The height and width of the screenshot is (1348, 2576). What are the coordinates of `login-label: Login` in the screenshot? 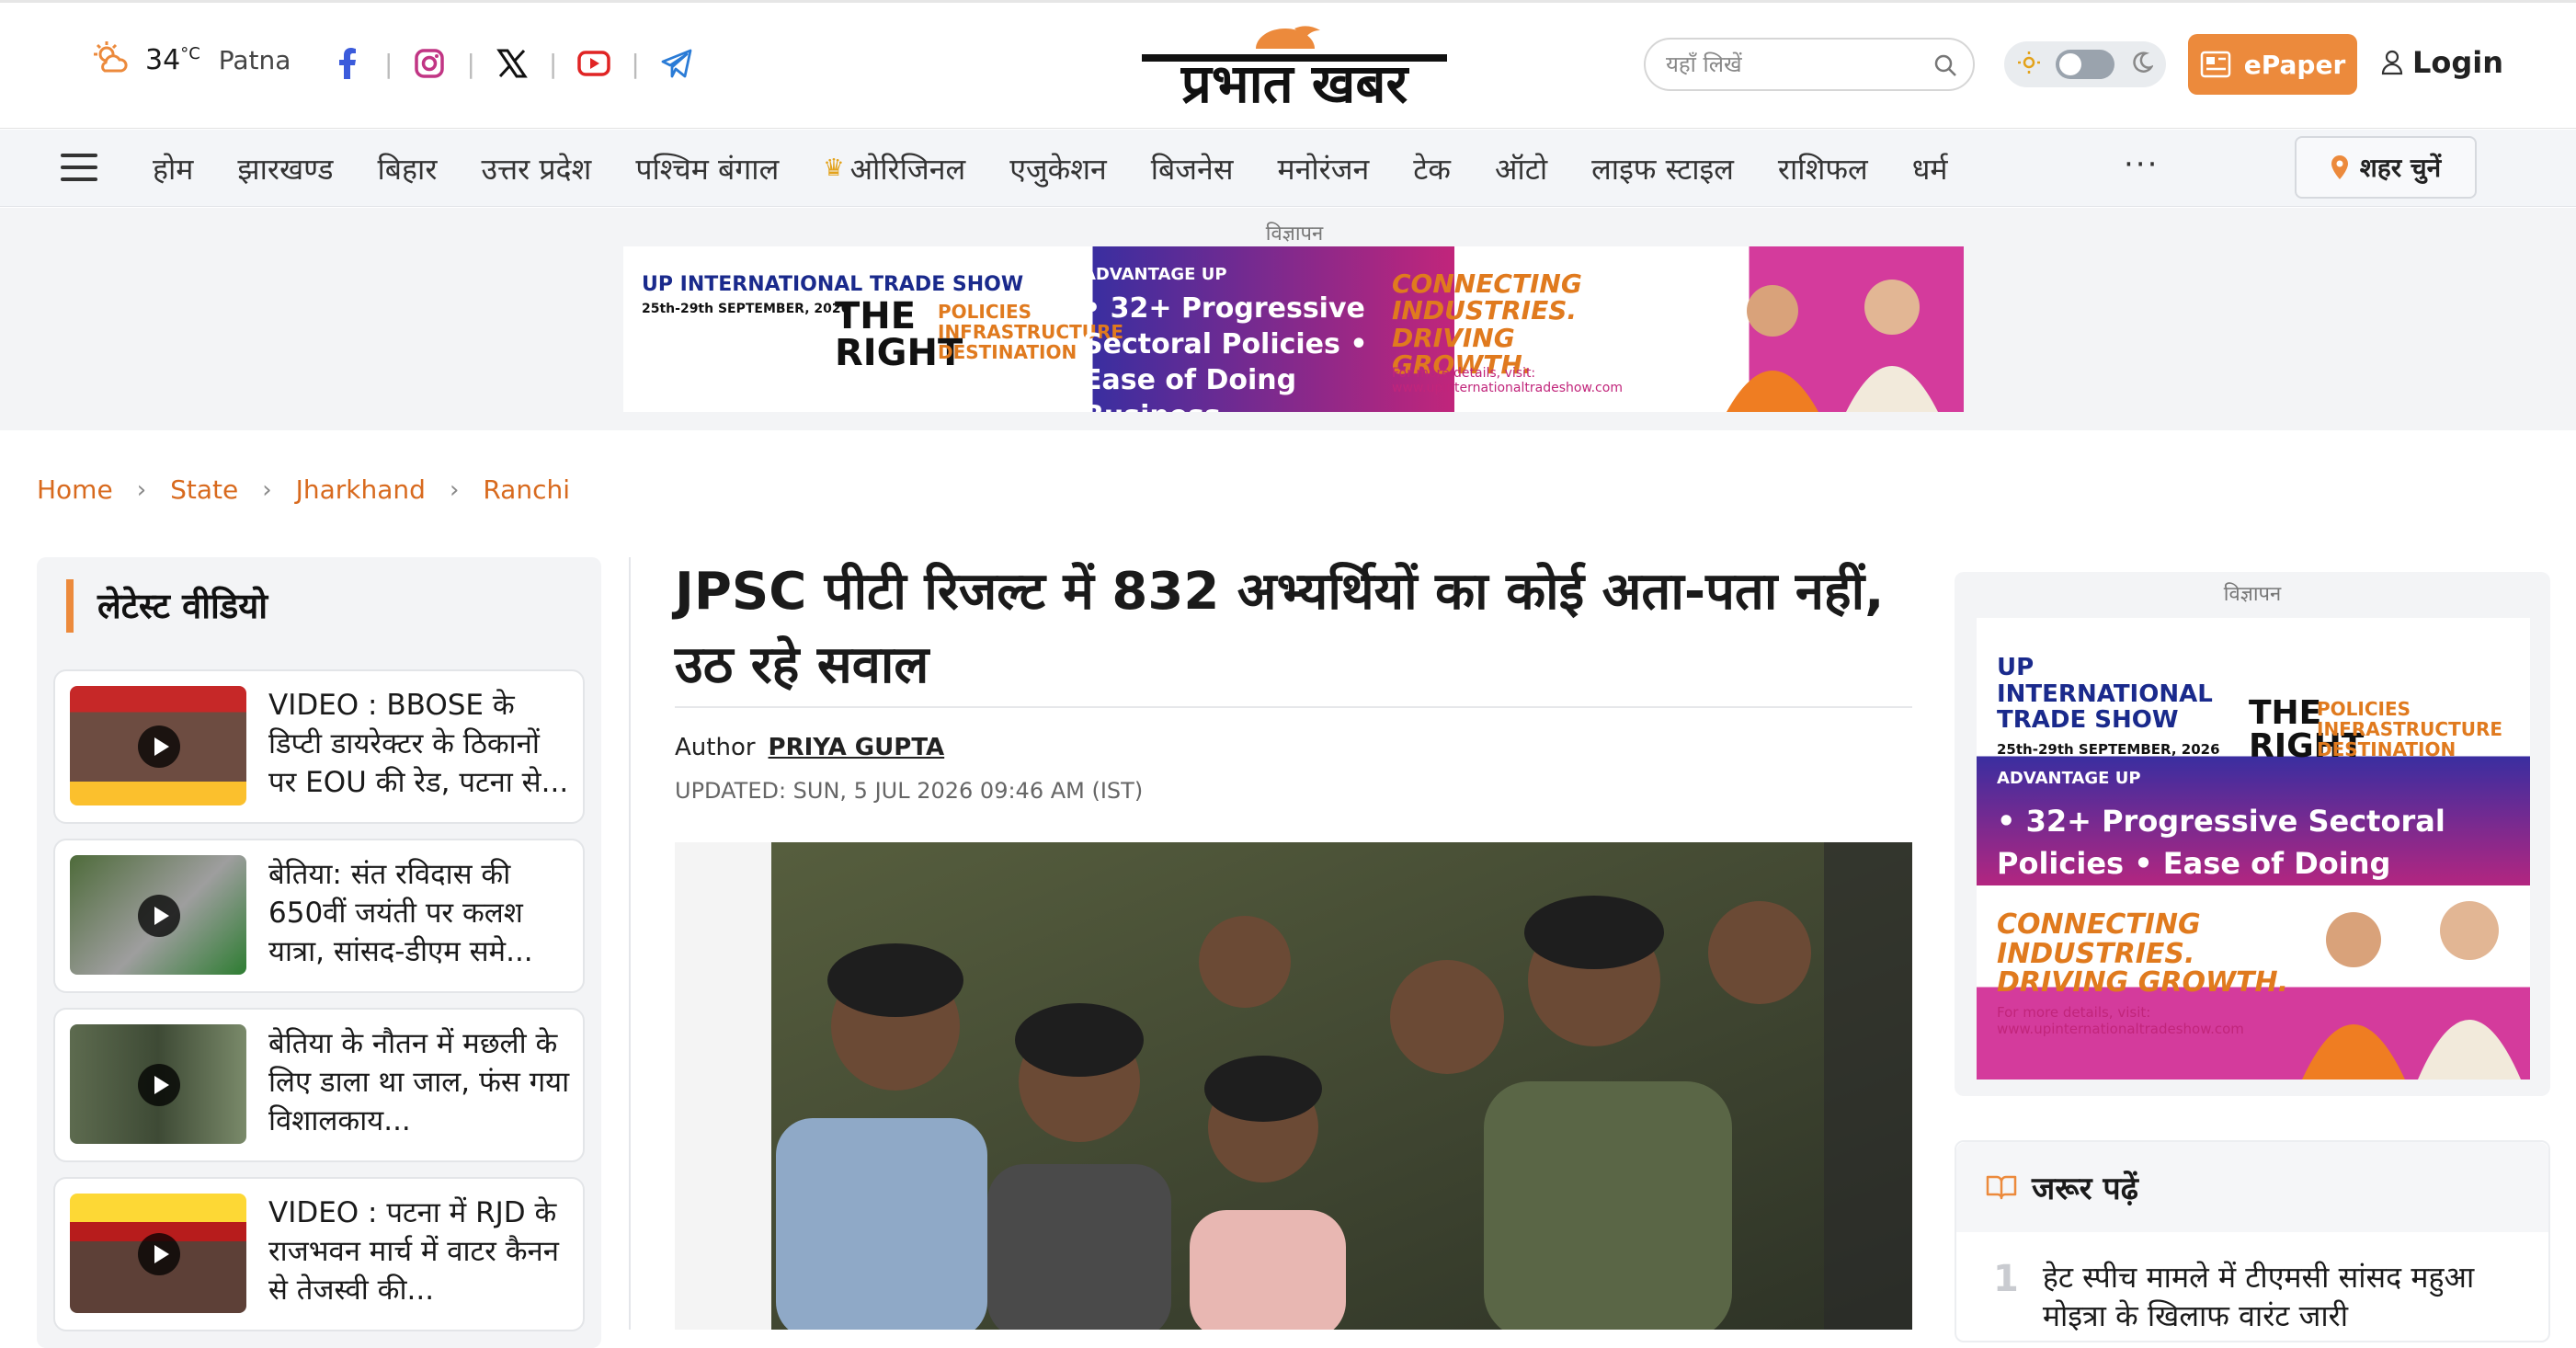 It's located at (2458, 62).